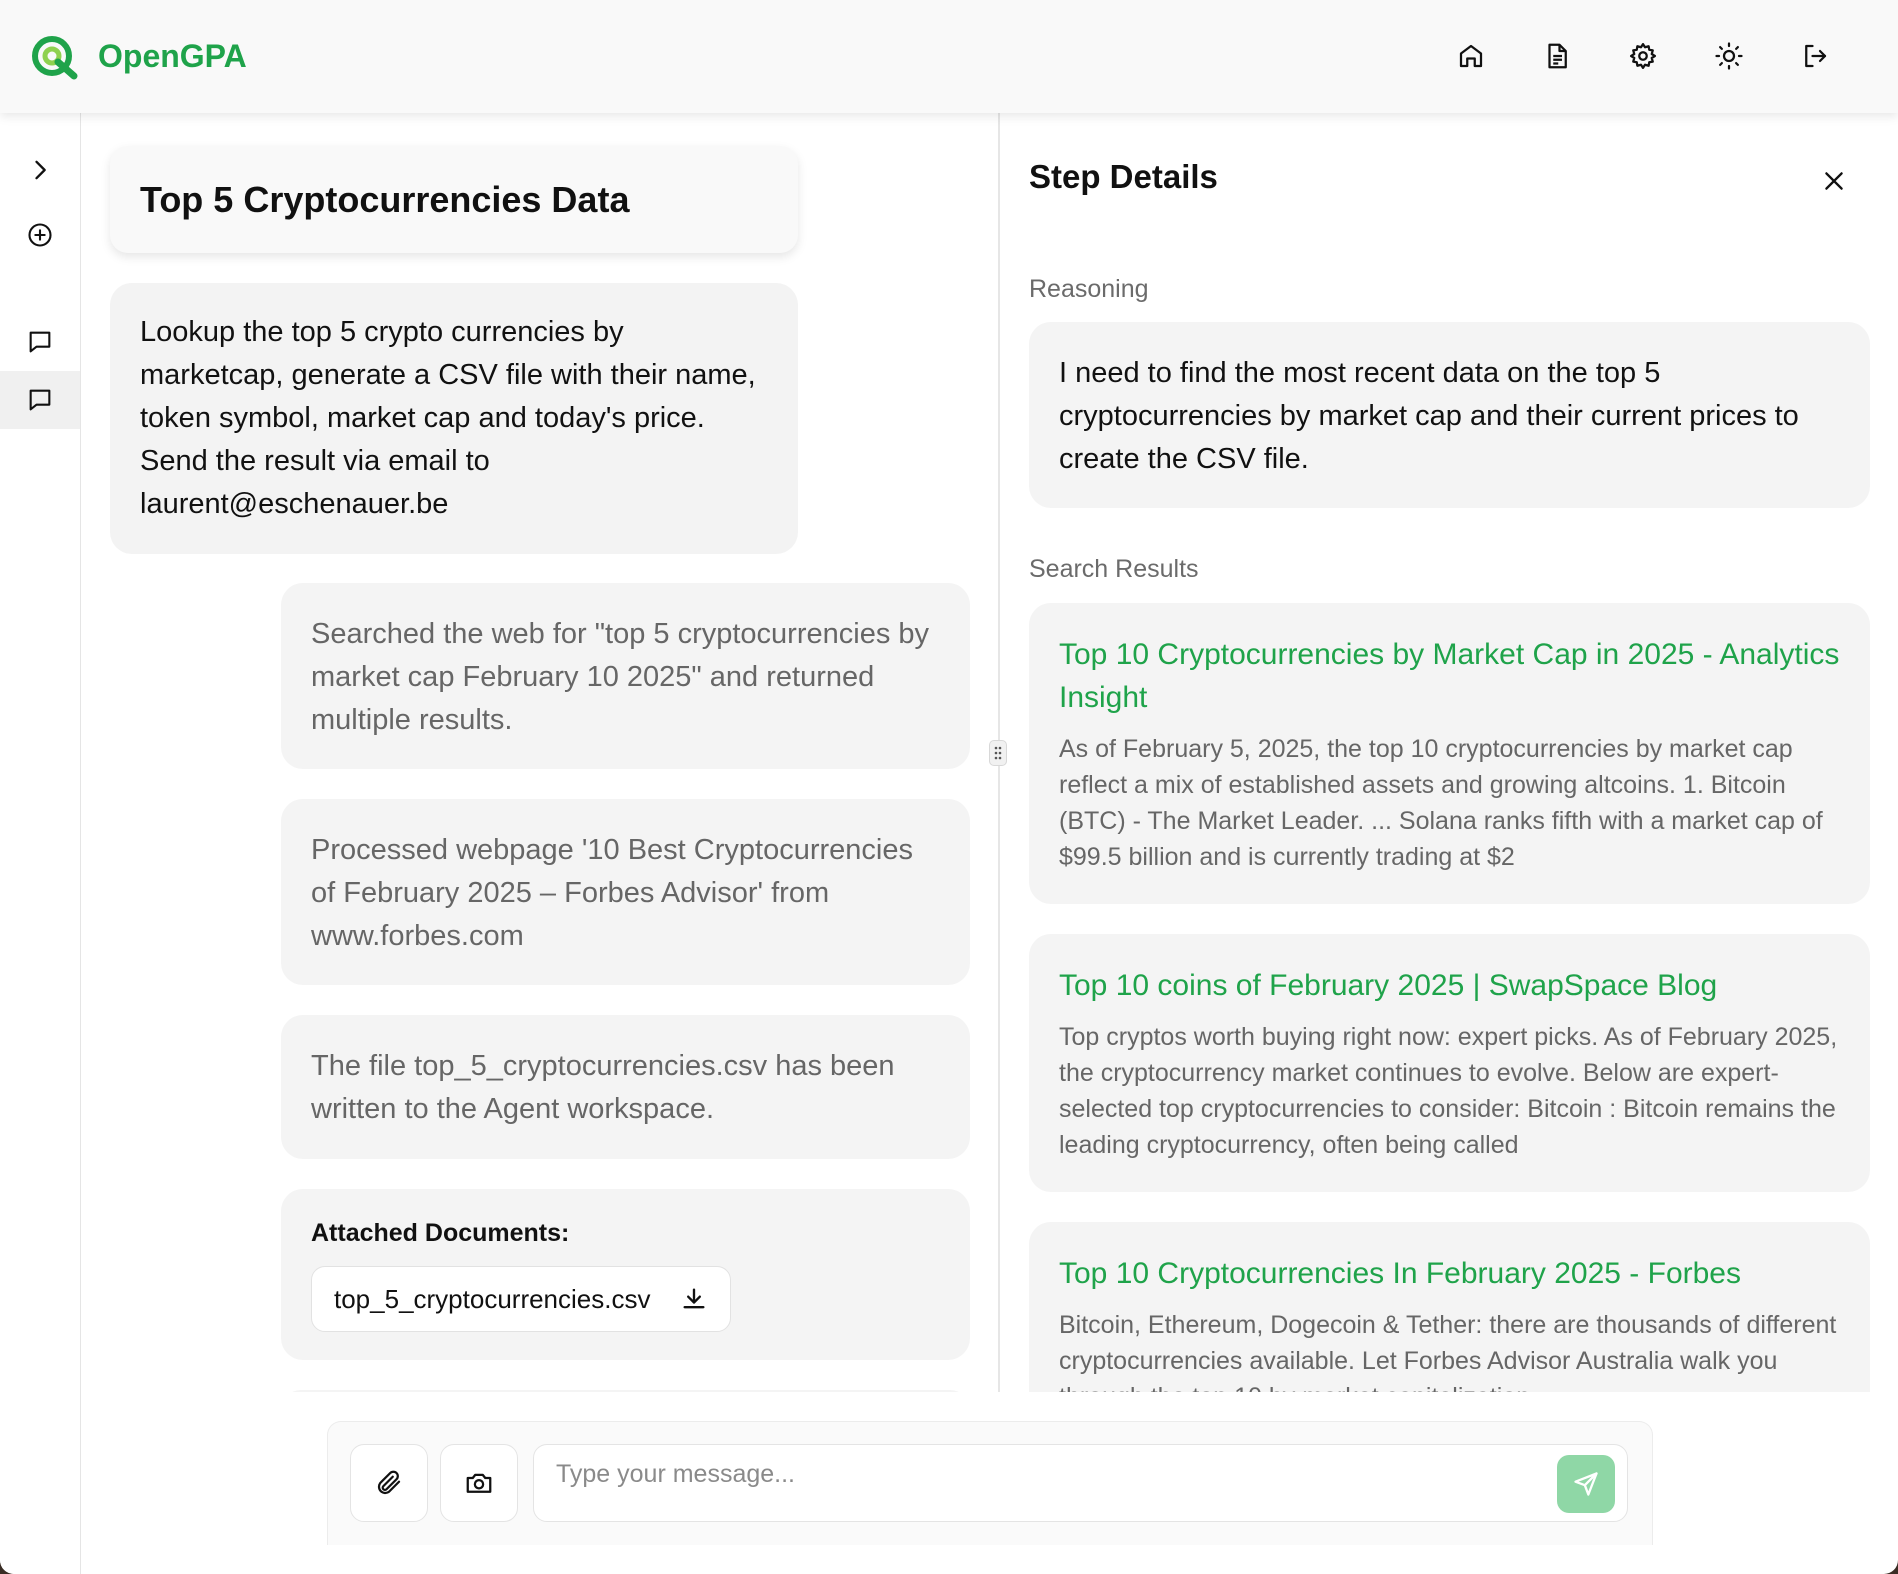 This screenshot has width=1898, height=1574. I want to click on close-panel-button, so click(1834, 181).